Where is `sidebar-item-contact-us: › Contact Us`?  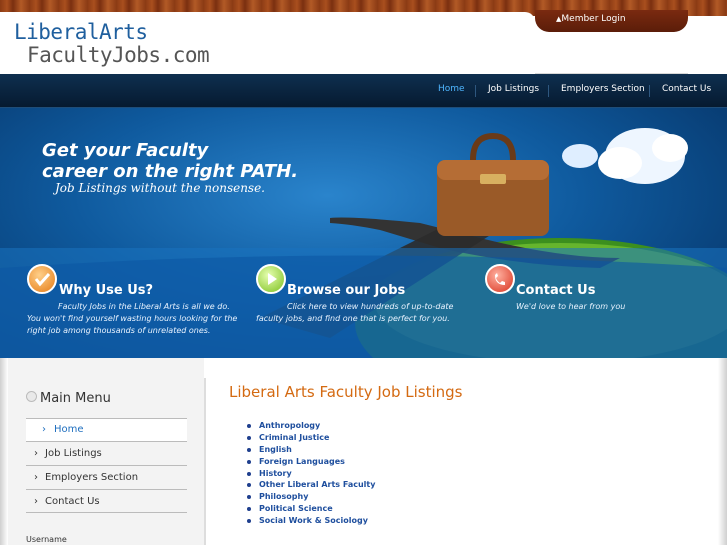 sidebar-item-contact-us: › Contact Us is located at coordinates (106, 502).